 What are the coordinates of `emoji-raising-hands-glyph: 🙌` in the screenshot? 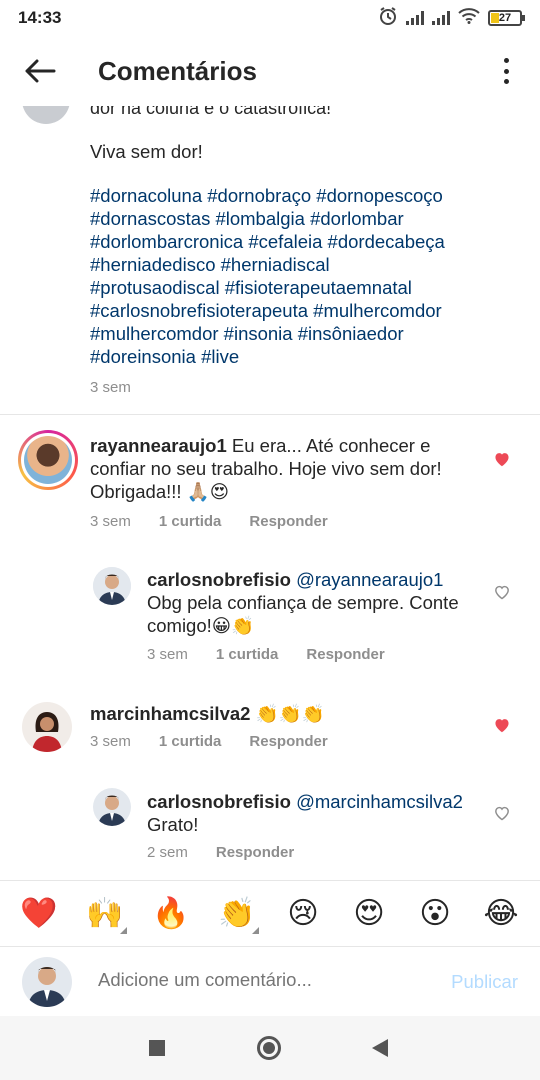 It's located at (105, 913).